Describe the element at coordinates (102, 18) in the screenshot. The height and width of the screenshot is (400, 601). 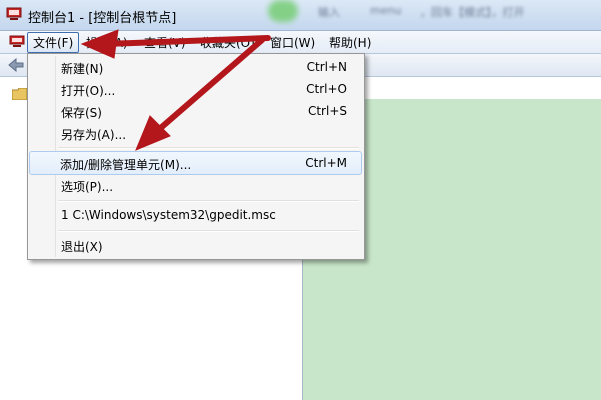
I see `window-title: 控制台1 - [控制台根节点]` at that location.